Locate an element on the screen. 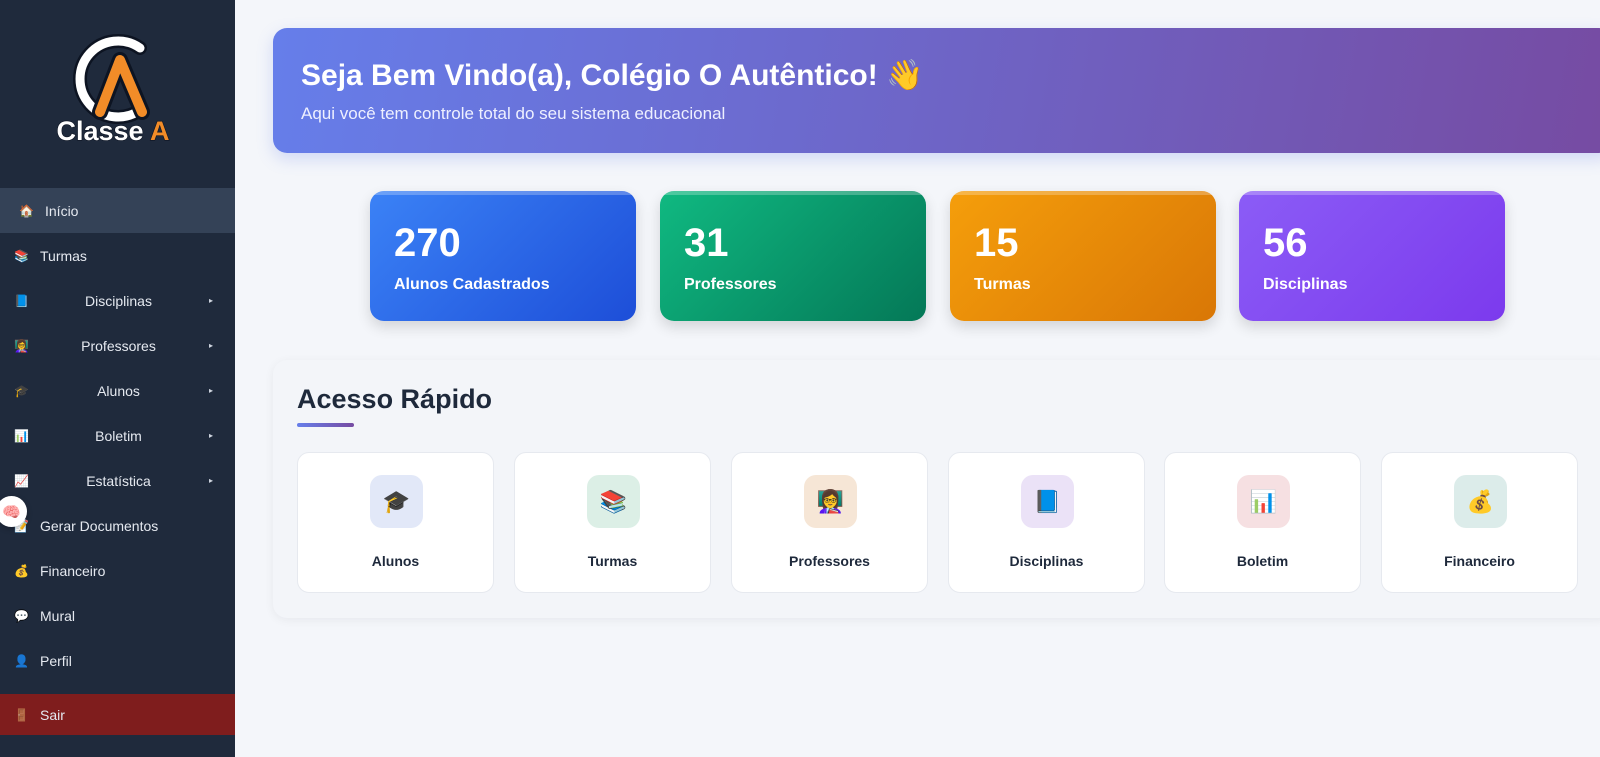 This screenshot has height=757, width=1600. sidebar-item-gerar-documentos: 📝 Gerar Documentos is located at coordinates (117, 525).